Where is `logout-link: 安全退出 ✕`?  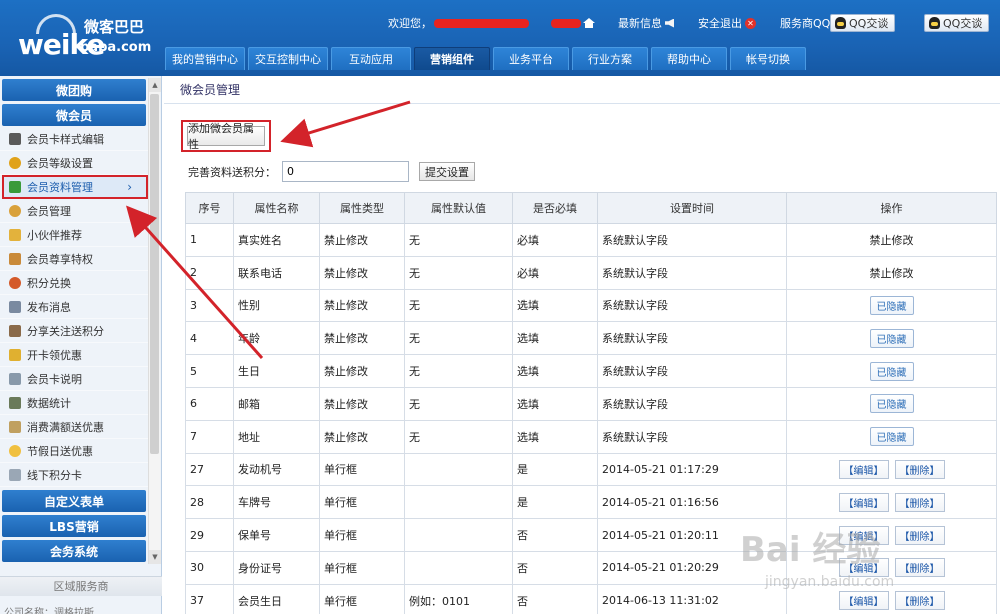
logout-link: 安全退出 ✕ is located at coordinates (727, 23).